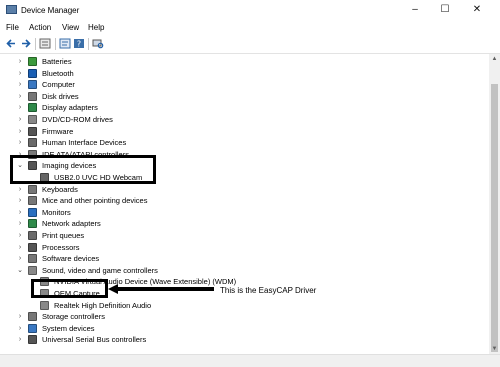 This screenshot has height=367, width=500. What do you see at coordinates (244, 339) in the screenshot?
I see `device-tree-category-row: › Universal Serial Bus controllers` at bounding box center [244, 339].